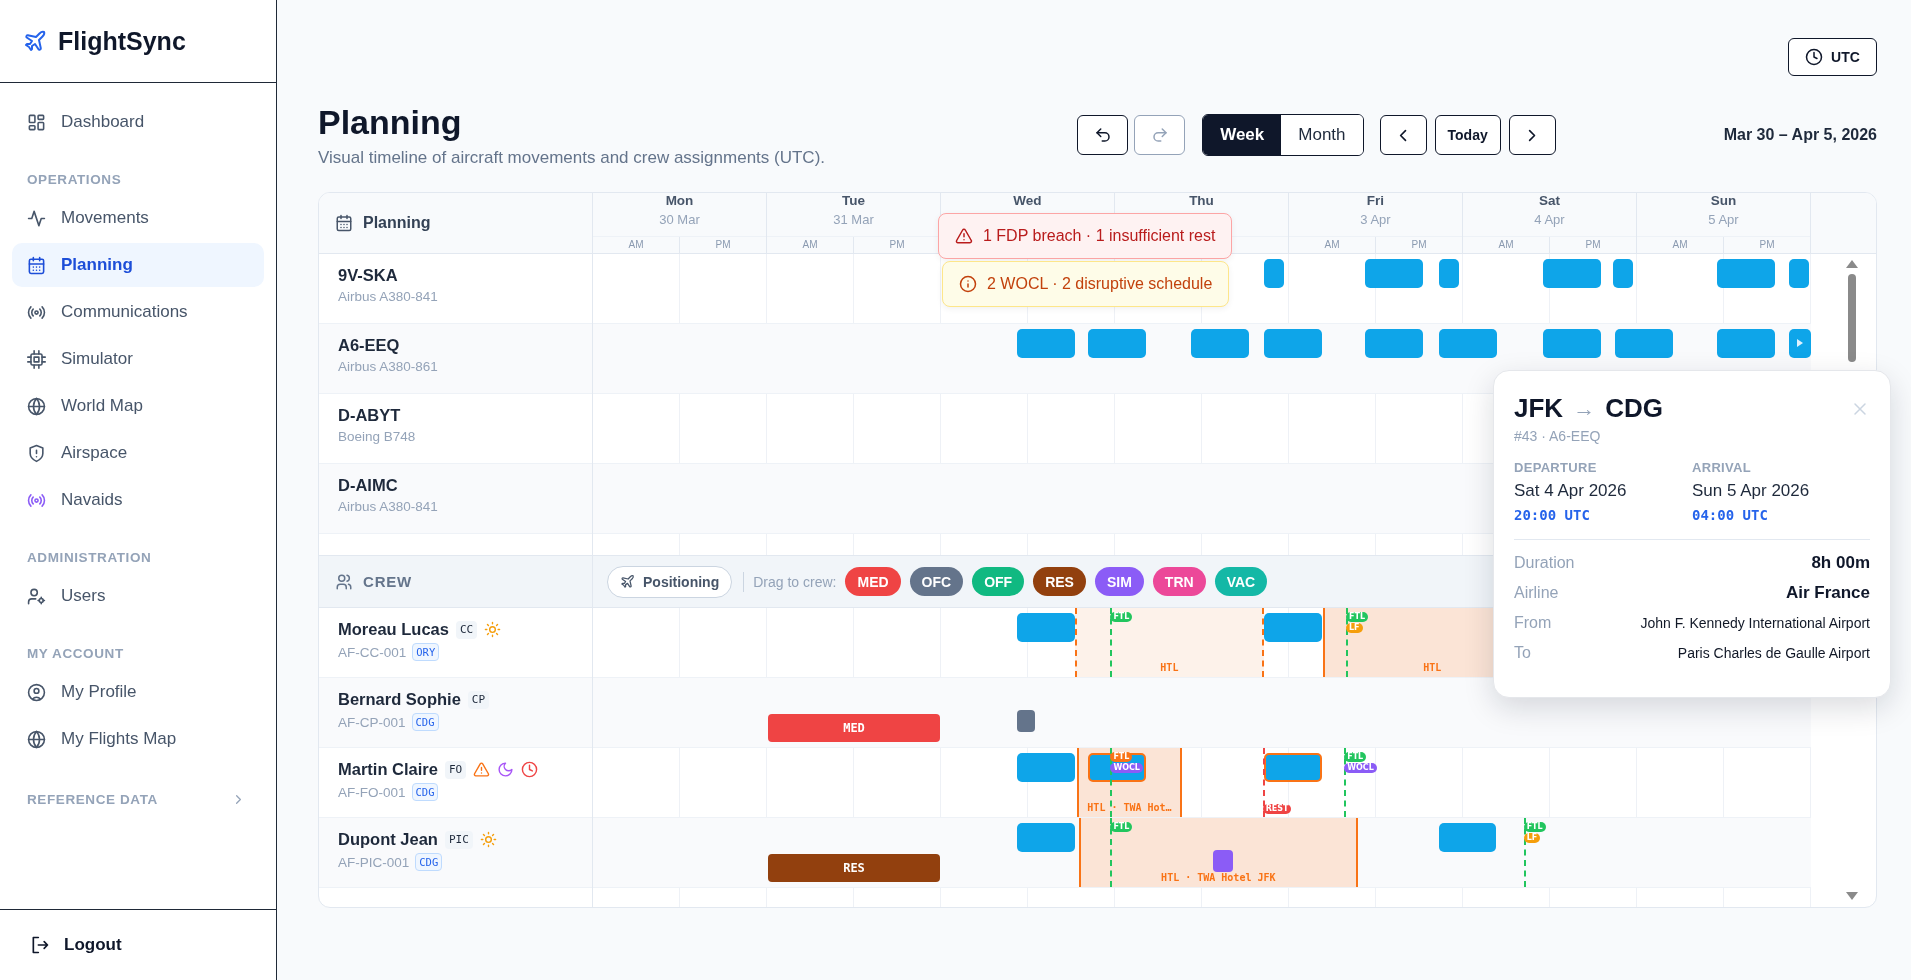  I want to click on users-icon, so click(344, 581).